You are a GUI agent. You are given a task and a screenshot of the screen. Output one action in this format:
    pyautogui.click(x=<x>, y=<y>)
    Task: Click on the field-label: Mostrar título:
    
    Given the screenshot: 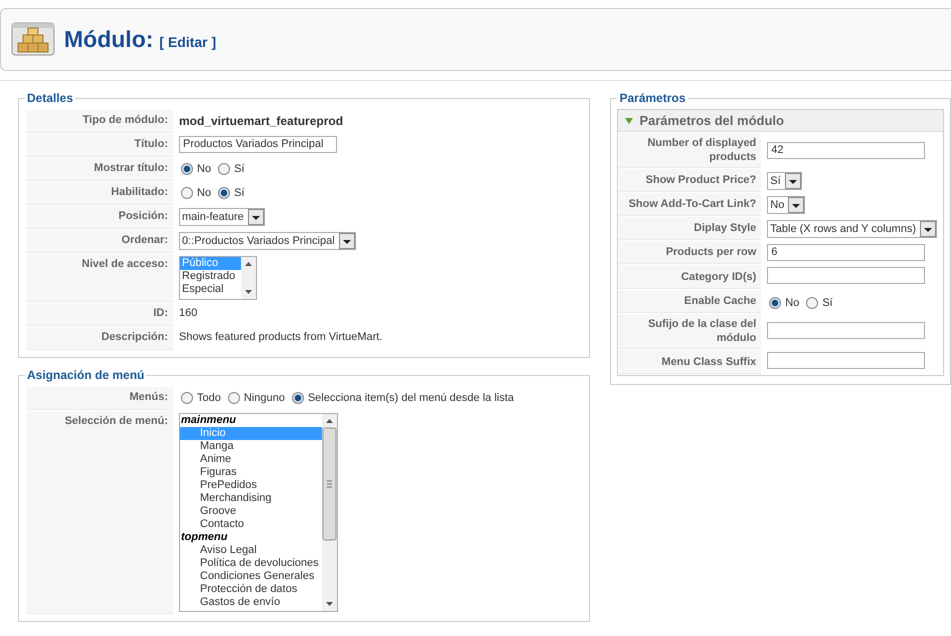 What is the action you would take?
    pyautogui.click(x=99, y=169)
    